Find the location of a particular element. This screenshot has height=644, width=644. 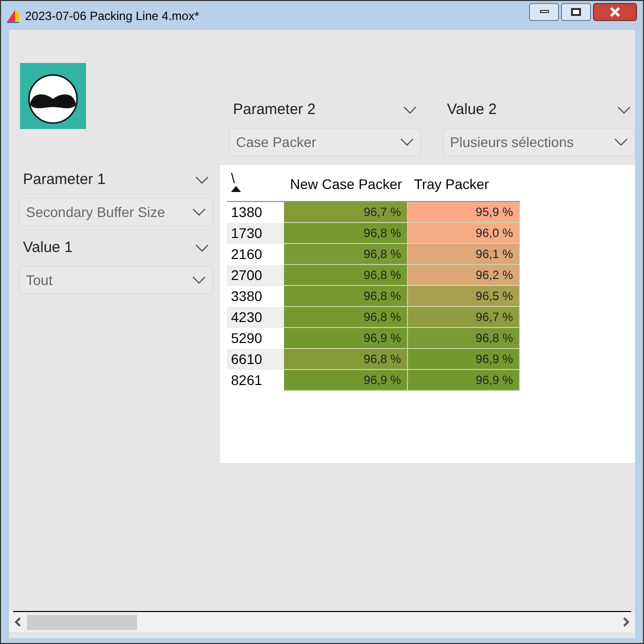

dropdown: Tout is located at coordinates (116, 280).